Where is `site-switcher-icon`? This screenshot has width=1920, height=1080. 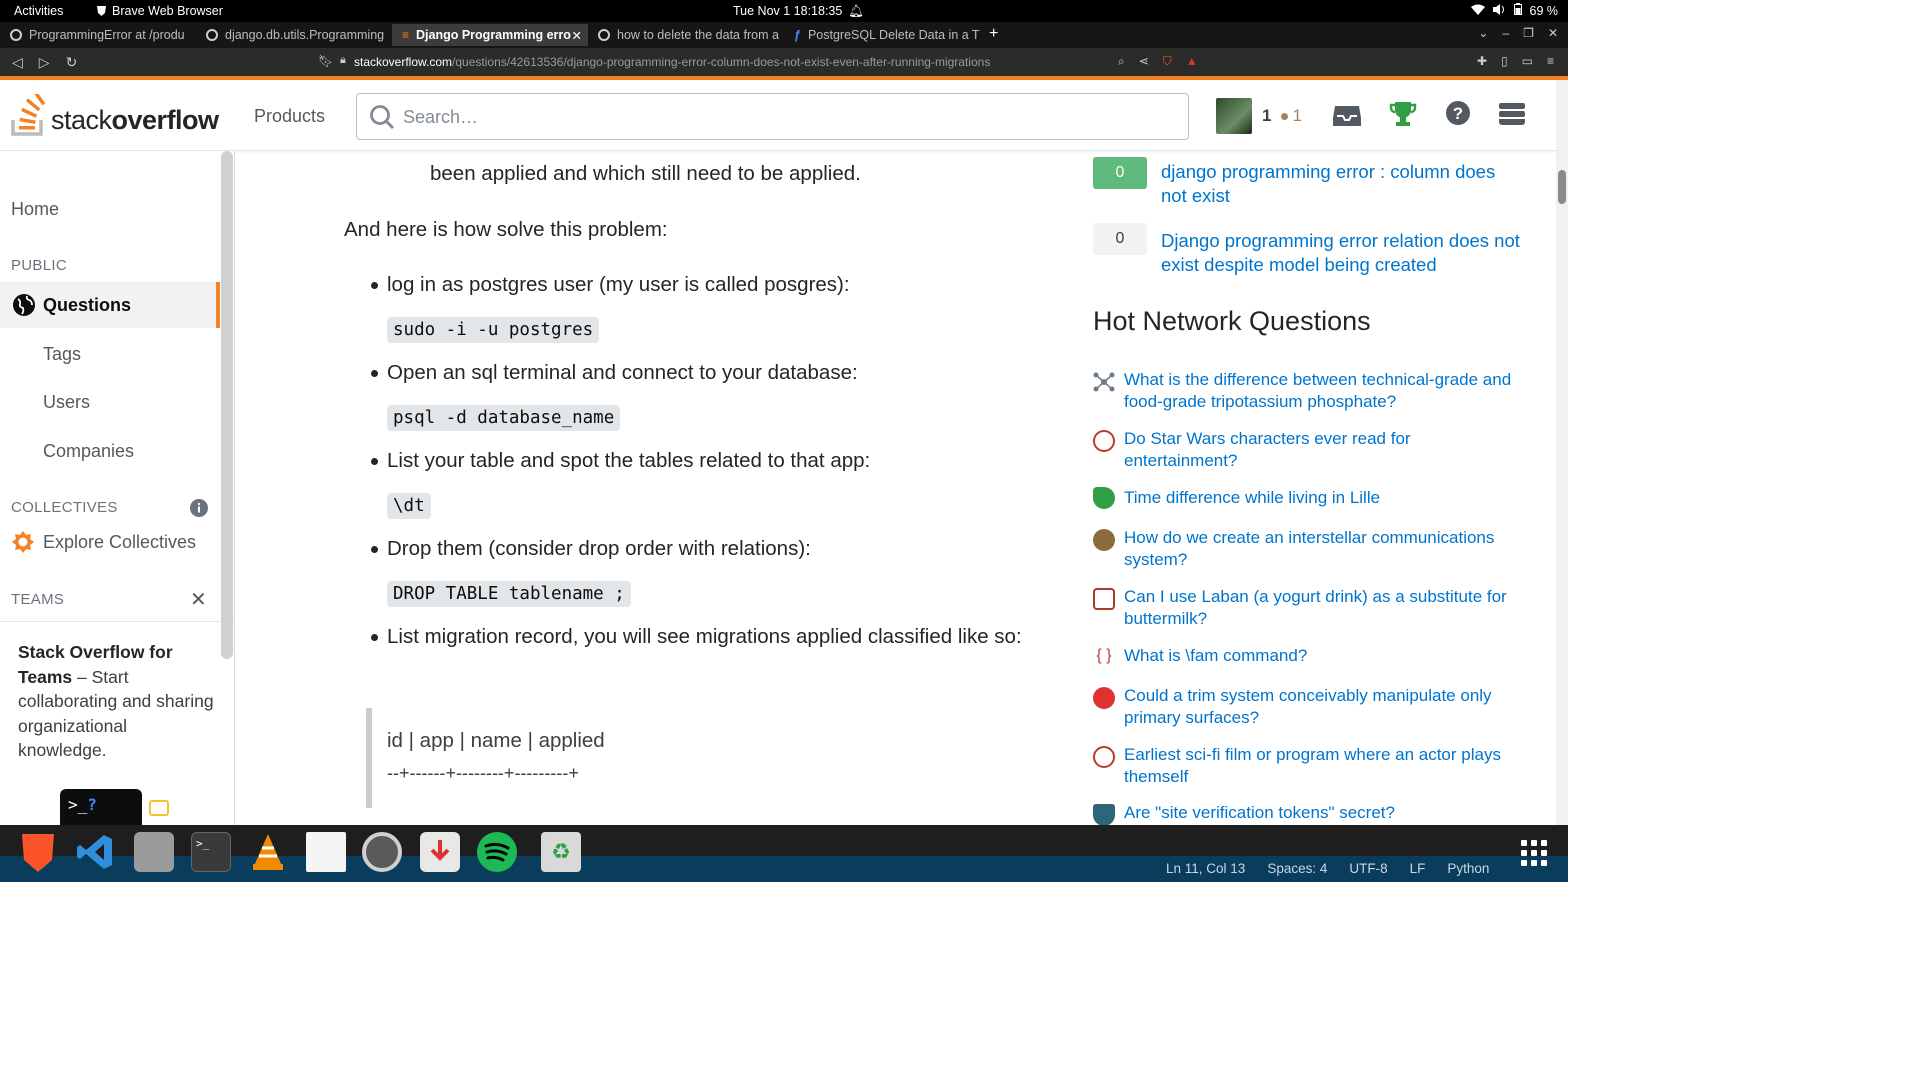
site-switcher-icon is located at coordinates (1512, 114).